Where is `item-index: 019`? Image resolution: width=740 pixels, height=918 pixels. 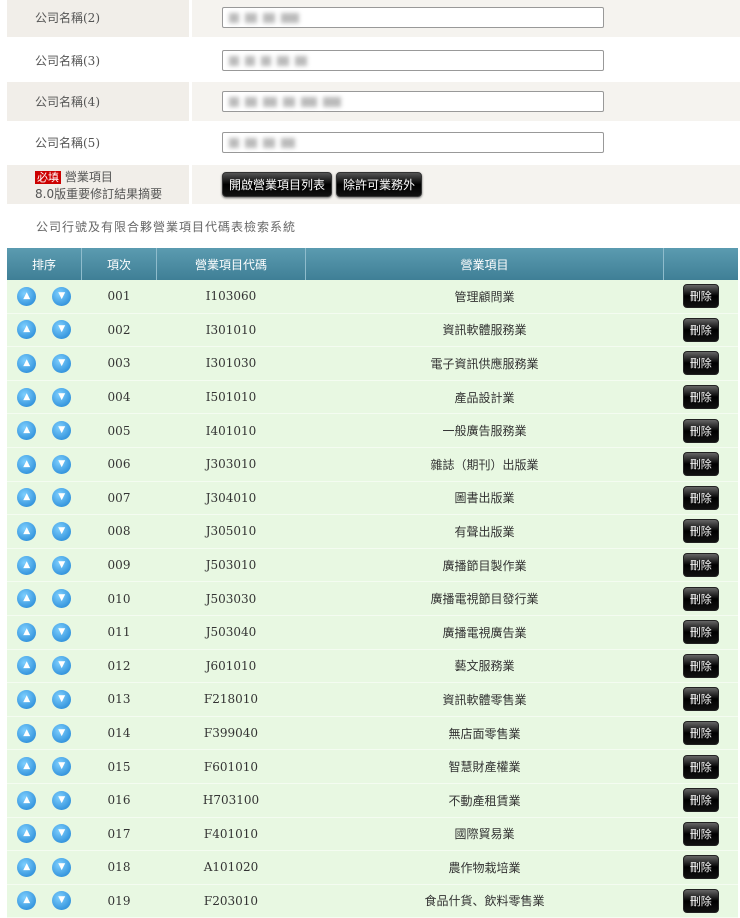
item-index: 019 is located at coordinates (119, 901).